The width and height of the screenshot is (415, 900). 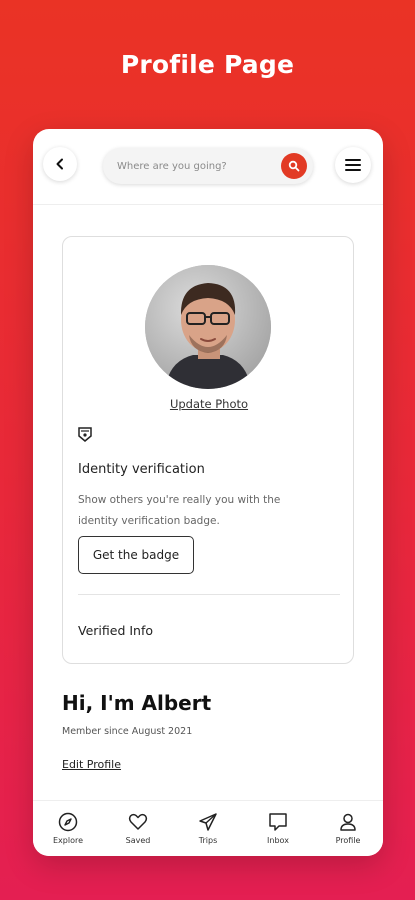 What do you see at coordinates (348, 840) in the screenshot?
I see `nav-label: Profile` at bounding box center [348, 840].